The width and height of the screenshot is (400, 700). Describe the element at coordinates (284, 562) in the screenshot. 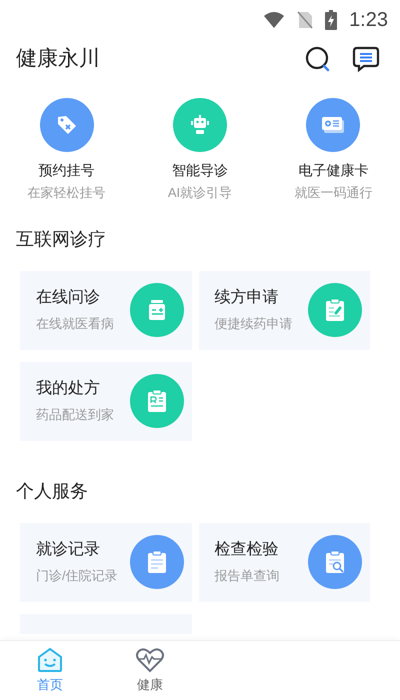

I see `service-card: 检查检验 报告单查询` at that location.